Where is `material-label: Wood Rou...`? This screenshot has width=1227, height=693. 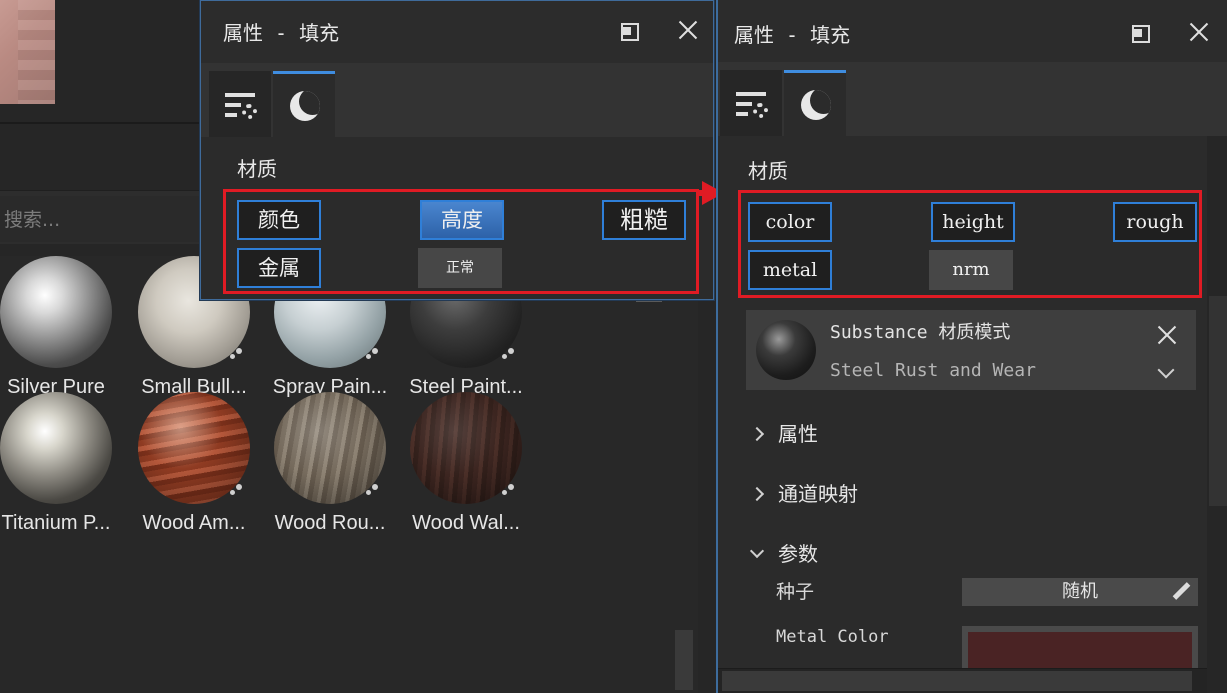
material-label: Wood Rou... is located at coordinates (330, 523).